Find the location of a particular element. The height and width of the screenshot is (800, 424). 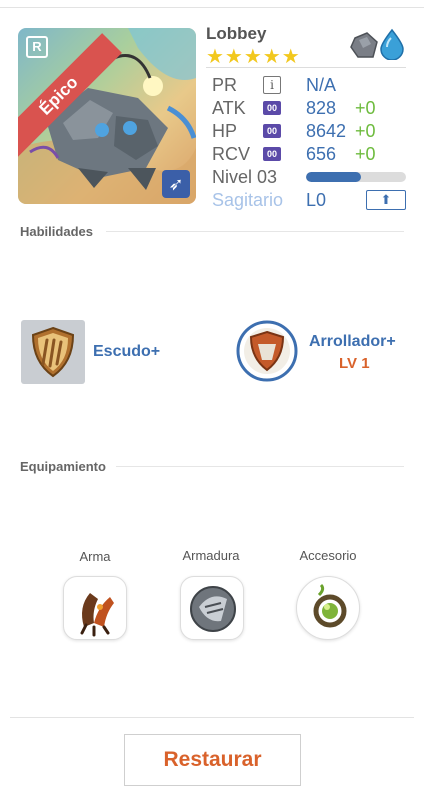

stat-label-pr: PR is located at coordinates (225, 85).